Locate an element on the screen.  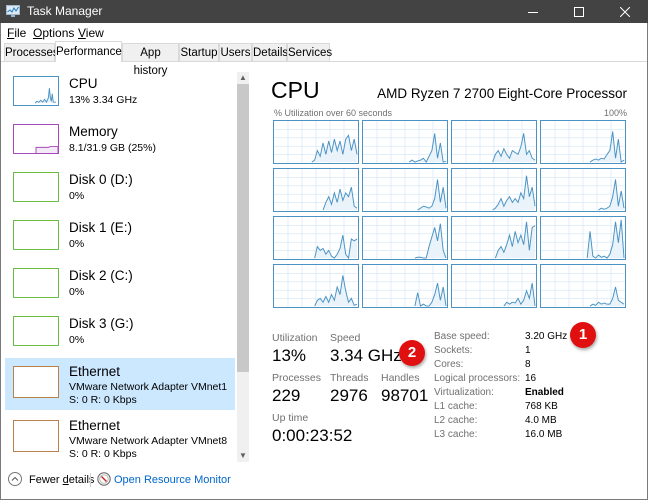
sockets-value: 1 is located at coordinates (528, 350).